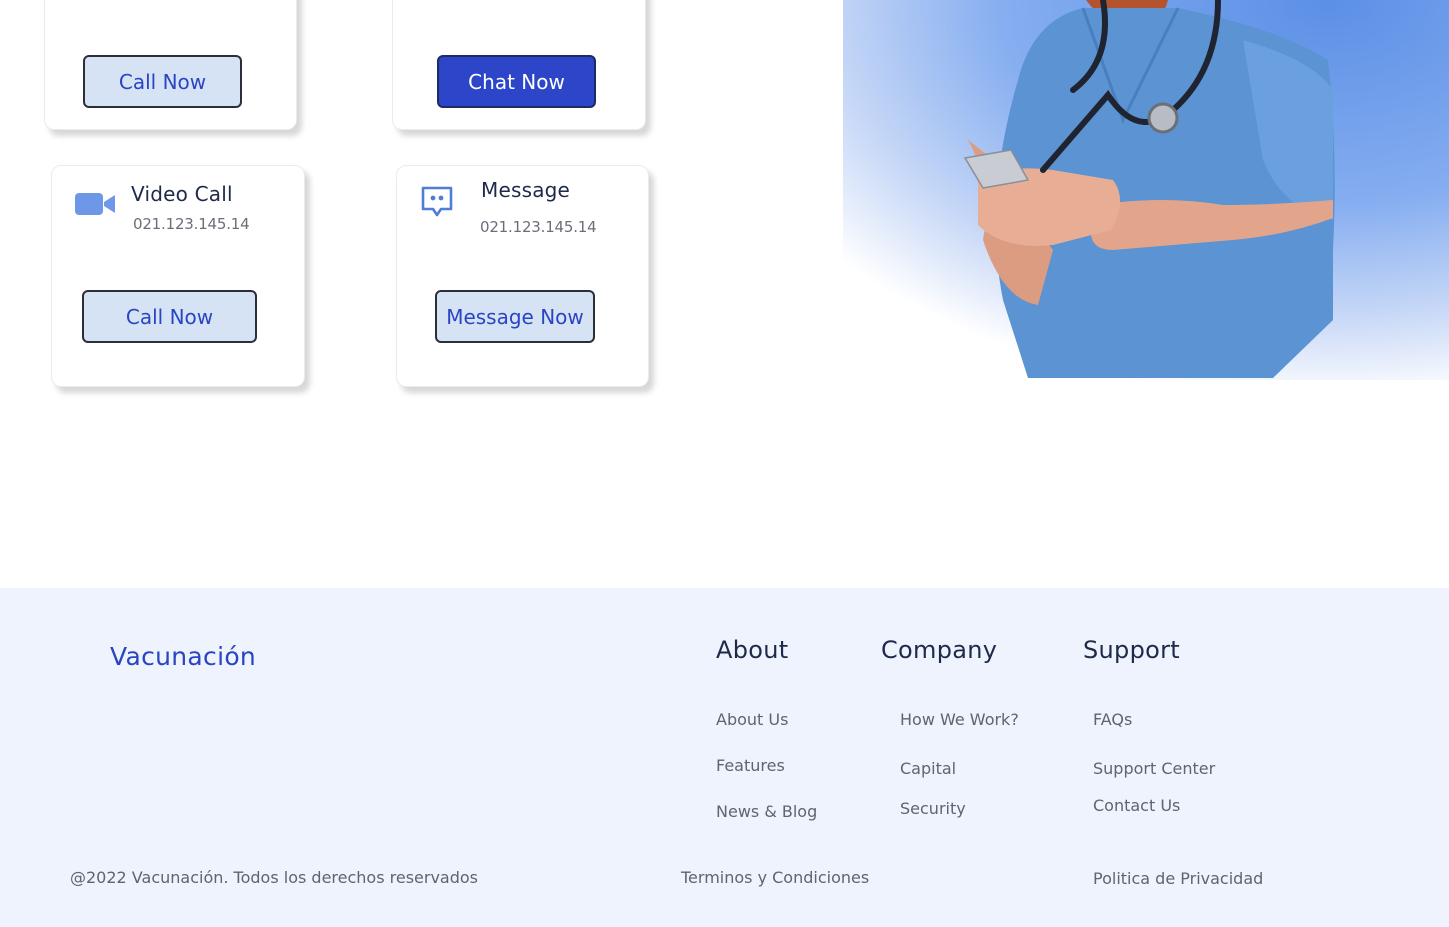  What do you see at coordinates (1154, 768) in the screenshot?
I see `footer-link-support-center: Support Center` at bounding box center [1154, 768].